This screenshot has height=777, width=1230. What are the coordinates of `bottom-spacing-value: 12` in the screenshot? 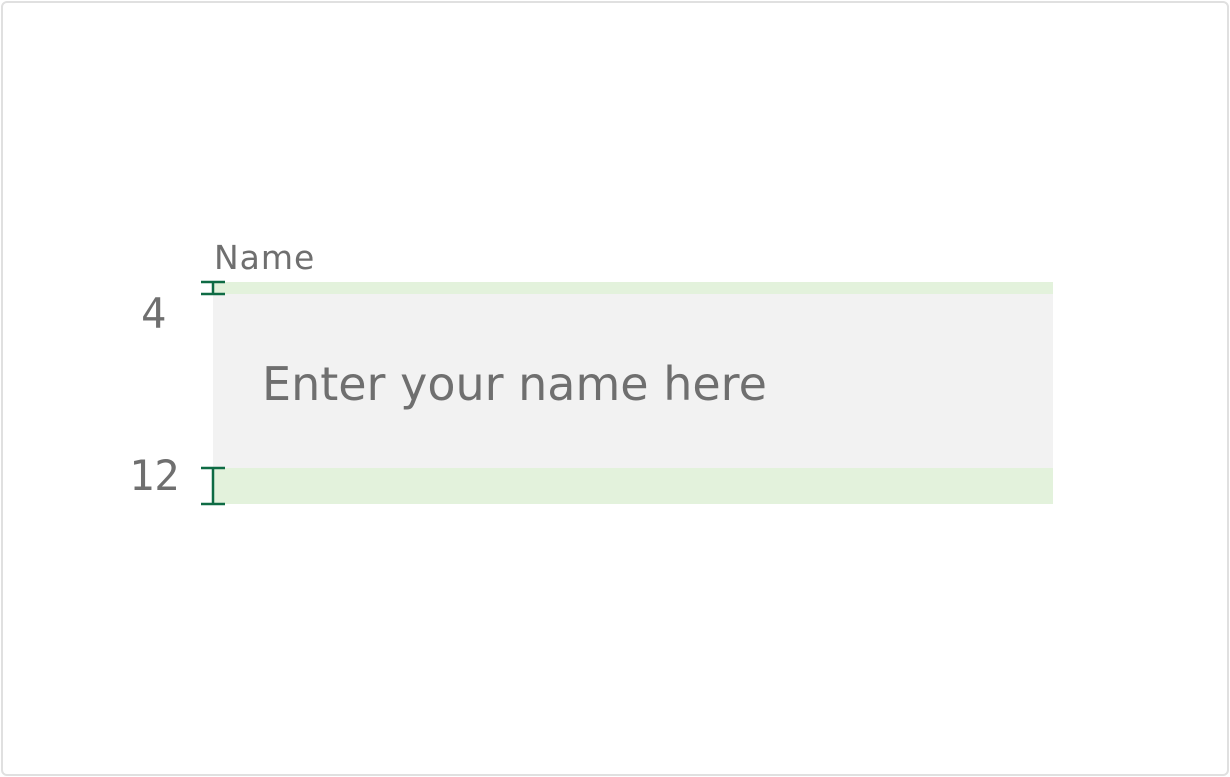 It's located at (154, 475).